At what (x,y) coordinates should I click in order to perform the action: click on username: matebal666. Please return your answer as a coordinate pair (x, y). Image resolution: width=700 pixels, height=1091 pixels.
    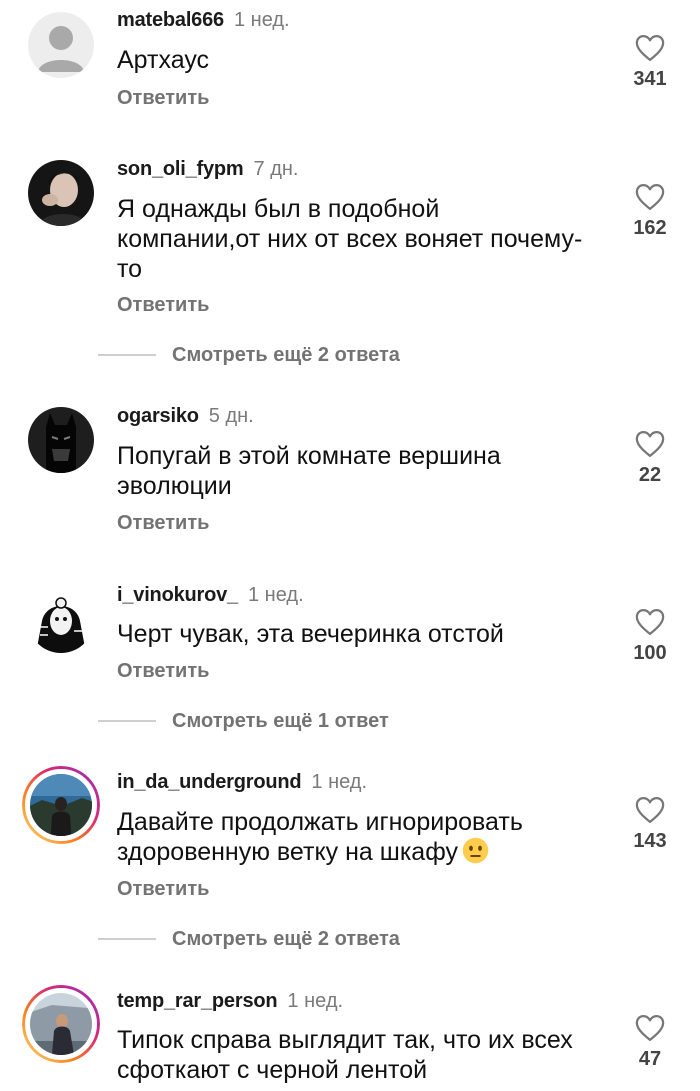
    Looking at the image, I should click on (170, 20).